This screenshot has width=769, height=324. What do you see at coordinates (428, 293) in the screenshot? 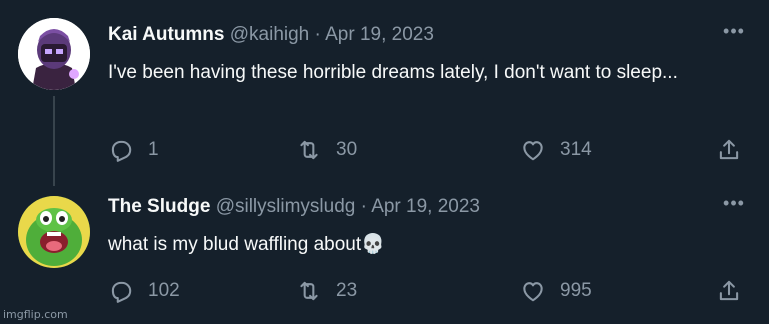
I see `tweet-actions: 102 23 995` at bounding box center [428, 293].